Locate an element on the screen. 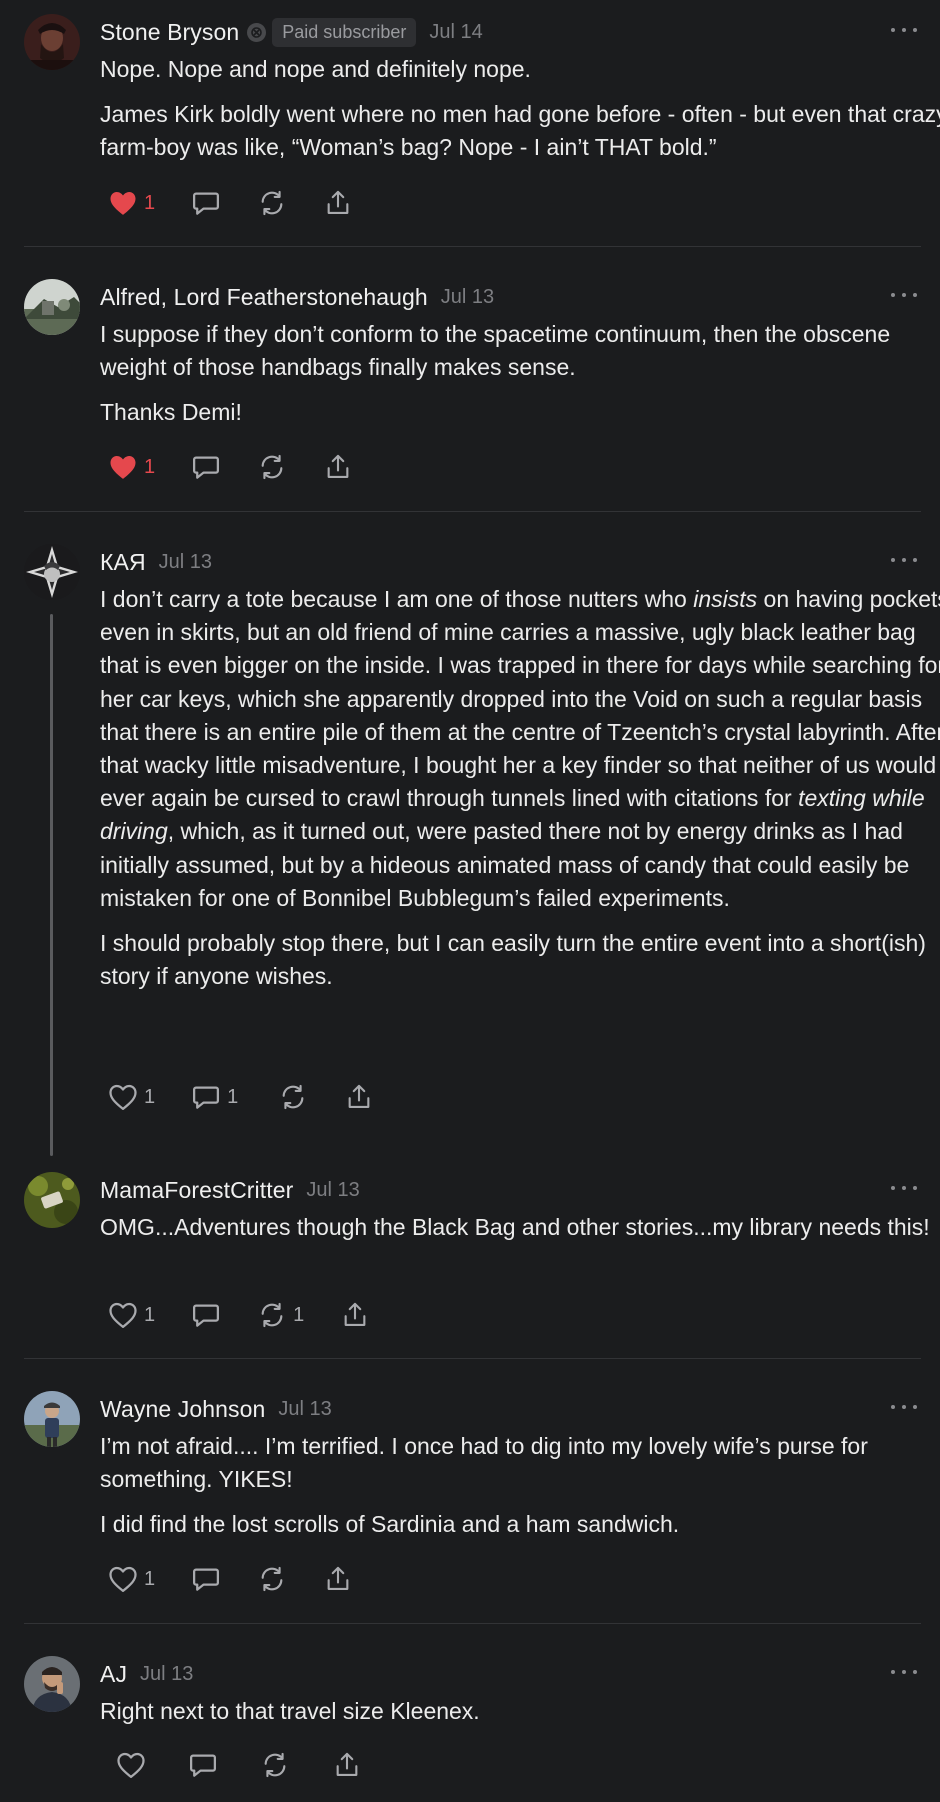 The width and height of the screenshot is (940, 1802). emphasis: insists is located at coordinates (725, 599).